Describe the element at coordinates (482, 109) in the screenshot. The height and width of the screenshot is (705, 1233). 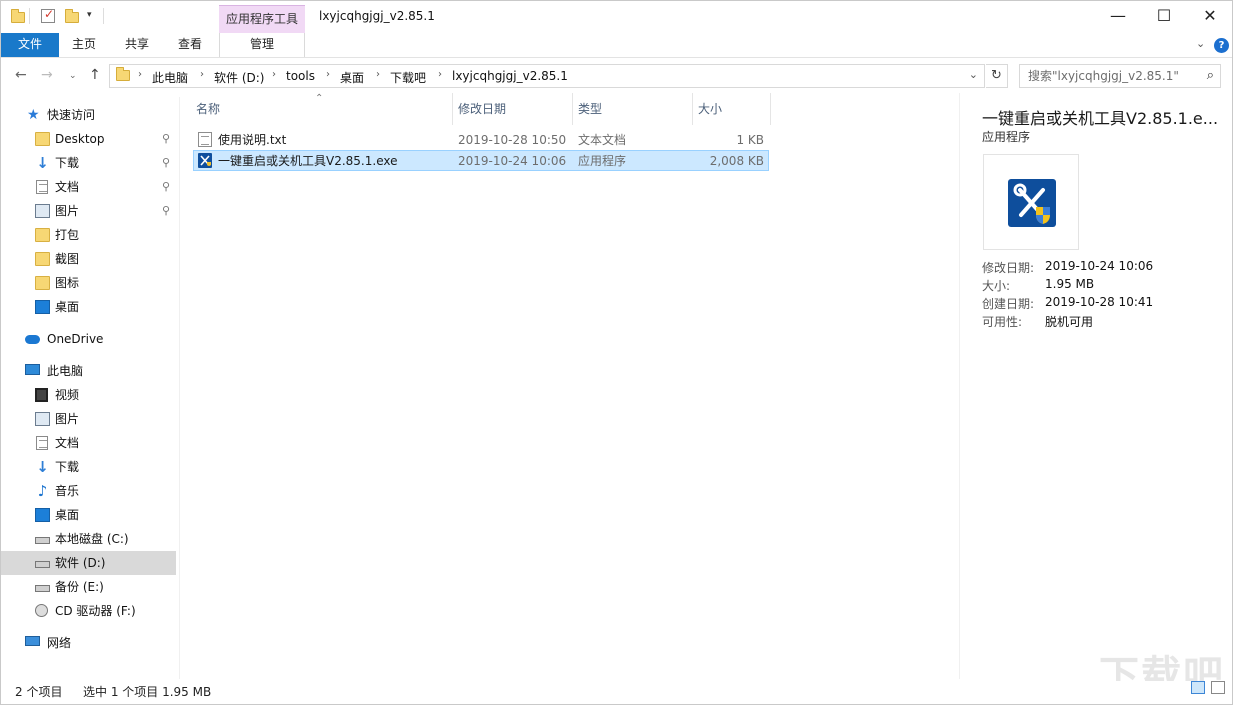
I see `column-header-label: 修改日期` at that location.